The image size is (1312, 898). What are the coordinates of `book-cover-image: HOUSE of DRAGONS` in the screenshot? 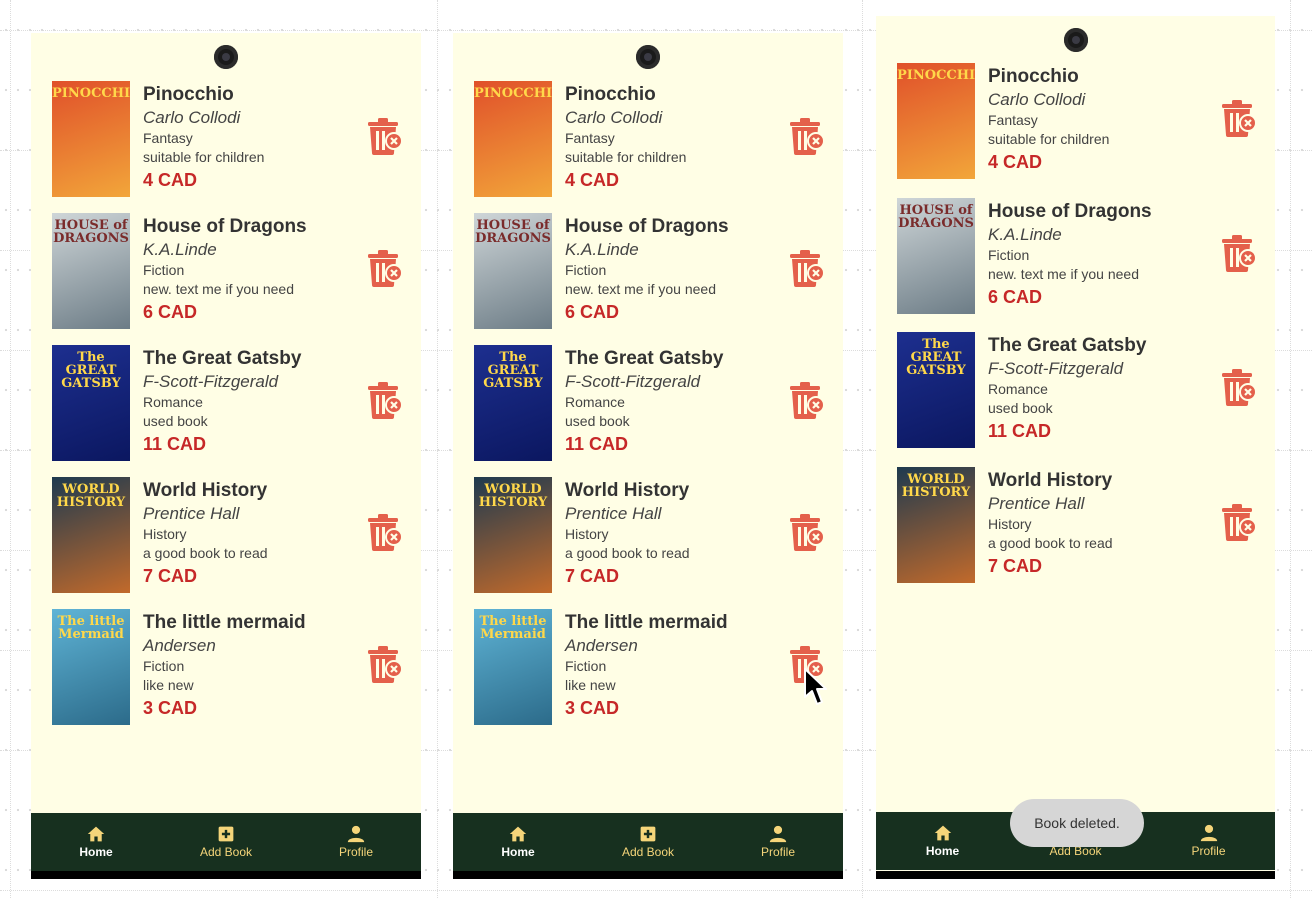 It's located at (91, 271).